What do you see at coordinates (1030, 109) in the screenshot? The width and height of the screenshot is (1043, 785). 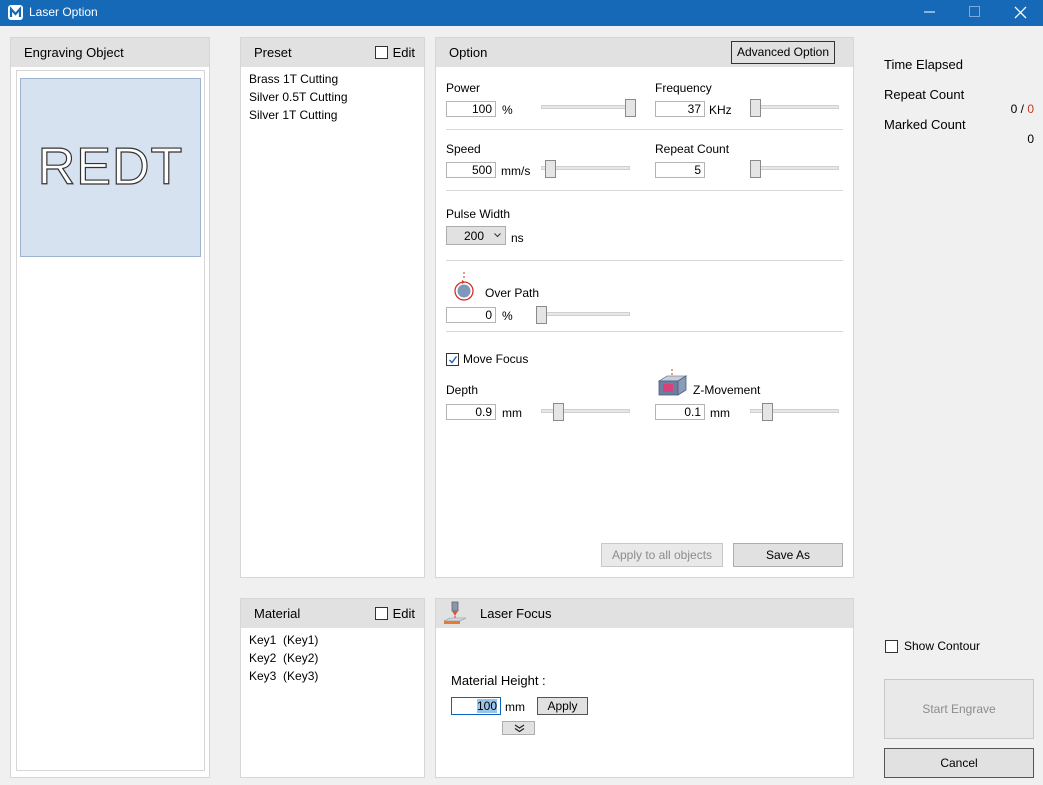 I see `repeat-total: 0` at bounding box center [1030, 109].